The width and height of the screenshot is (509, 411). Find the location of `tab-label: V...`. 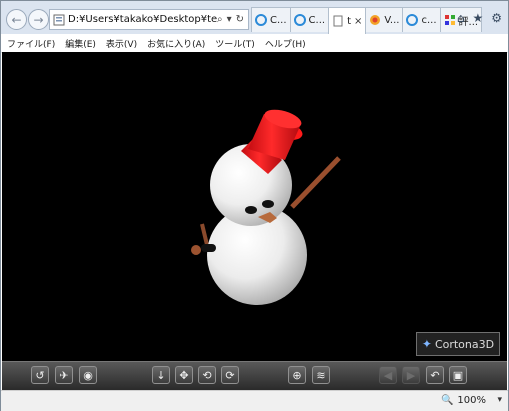

tab-label: V... is located at coordinates (392, 20).